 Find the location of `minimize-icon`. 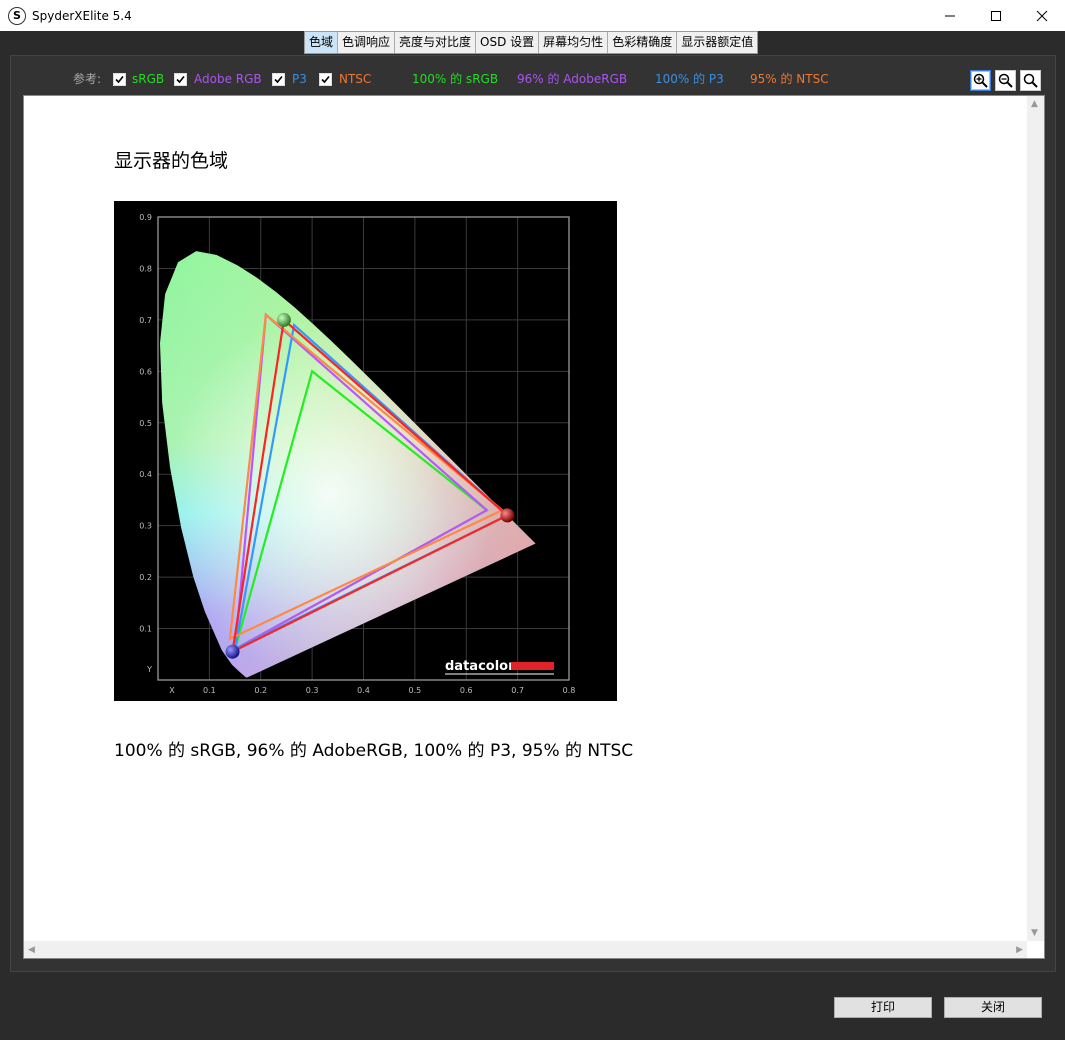

minimize-icon is located at coordinates (950, 15).